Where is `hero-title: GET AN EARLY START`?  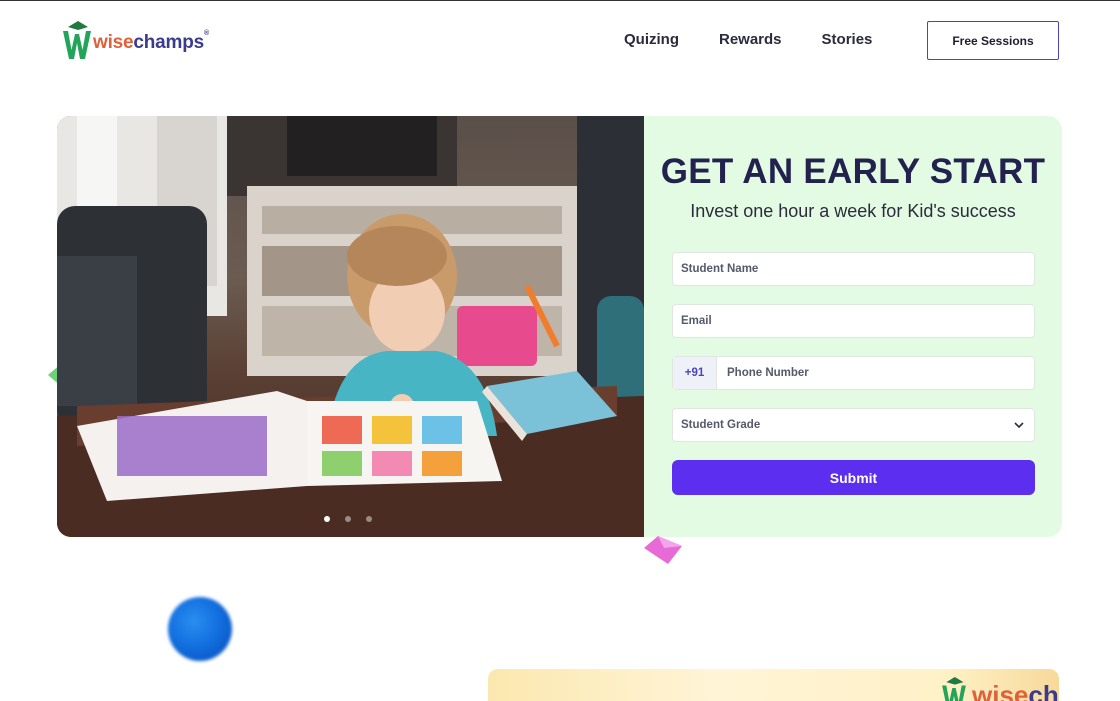
hero-title: GET AN EARLY START is located at coordinates (853, 171).